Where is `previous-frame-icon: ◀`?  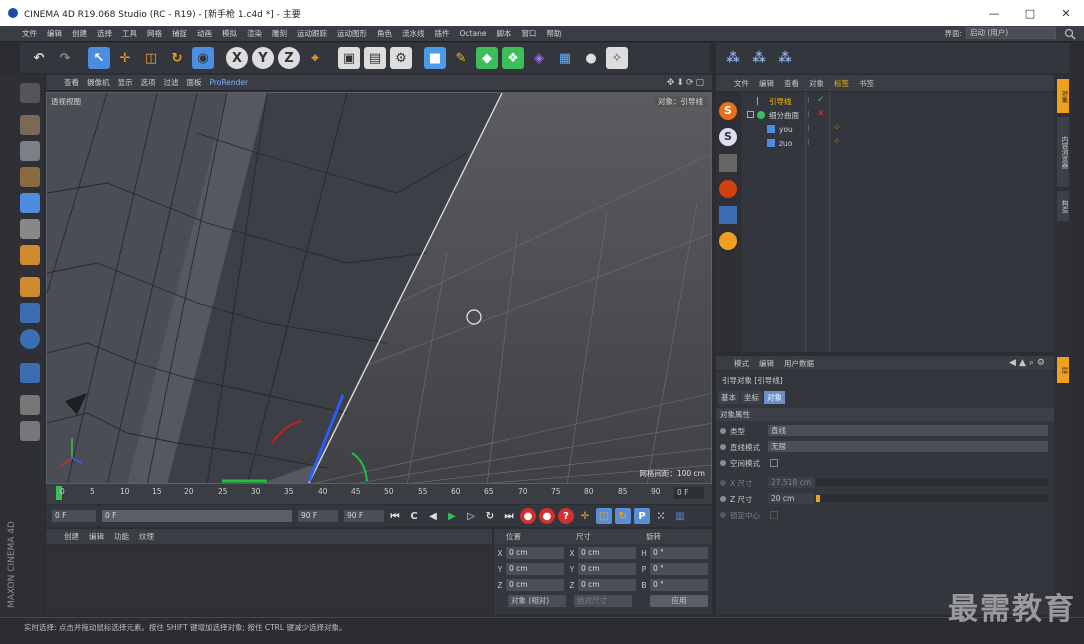
previous-frame-icon: ◀ is located at coordinates (433, 516).